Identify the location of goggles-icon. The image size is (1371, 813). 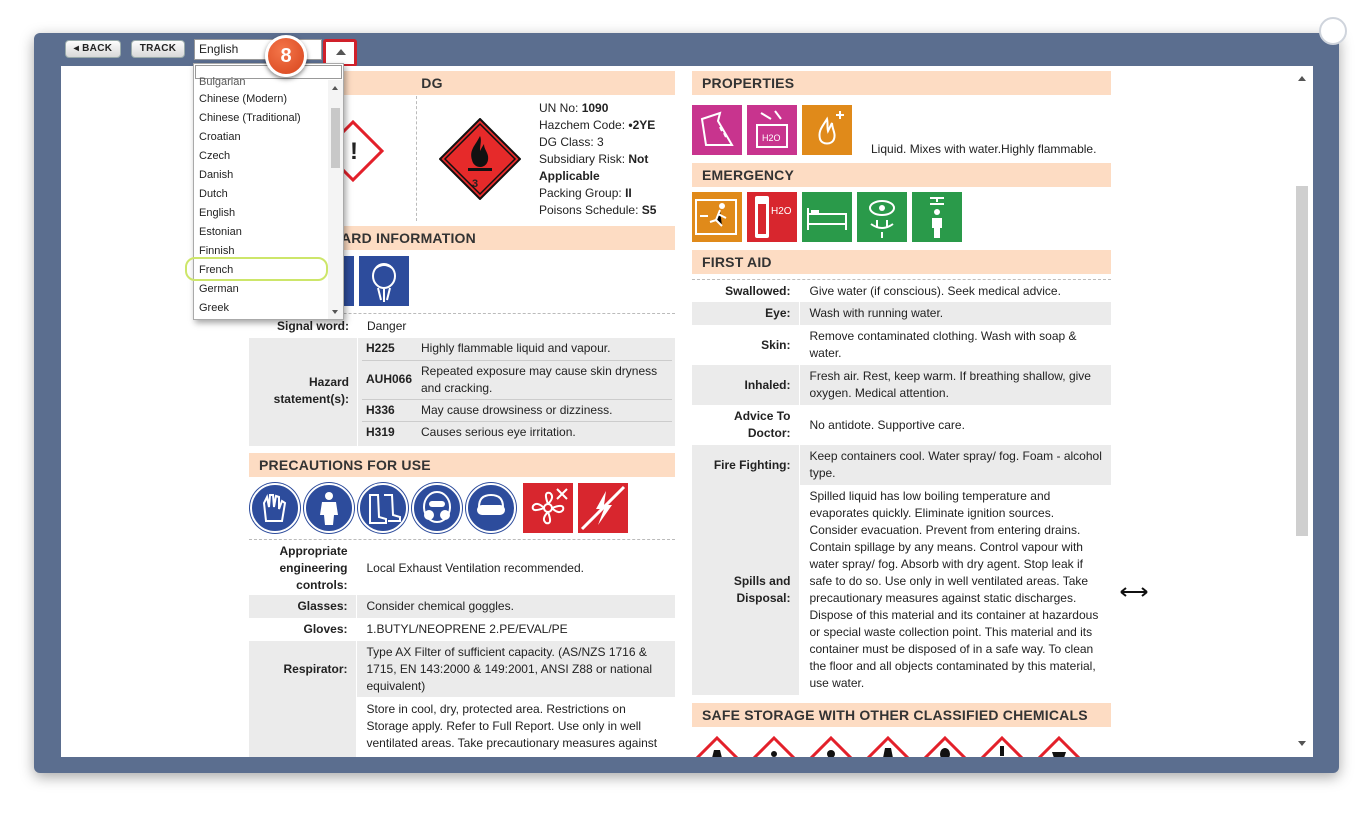
(491, 508).